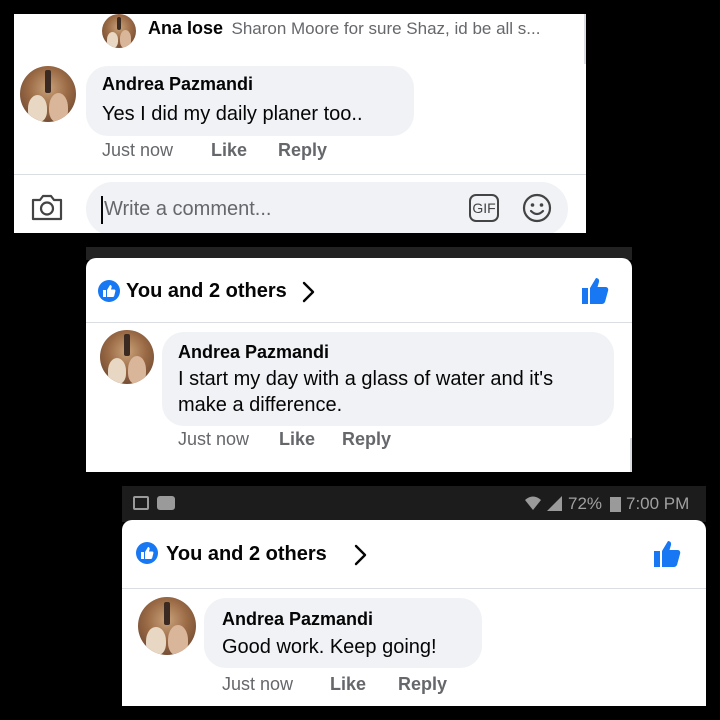 This screenshot has height=720, width=720. I want to click on clock: 7:00 PM, so click(658, 503).